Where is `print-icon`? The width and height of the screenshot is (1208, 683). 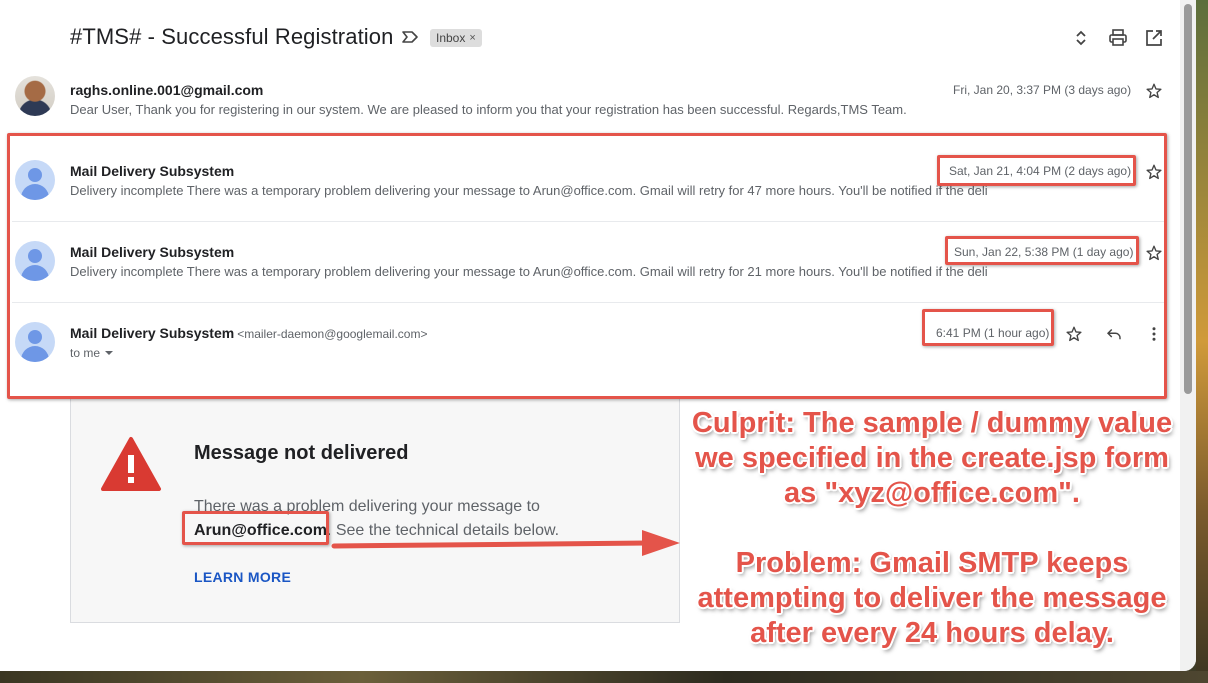
print-icon is located at coordinates (1118, 38).